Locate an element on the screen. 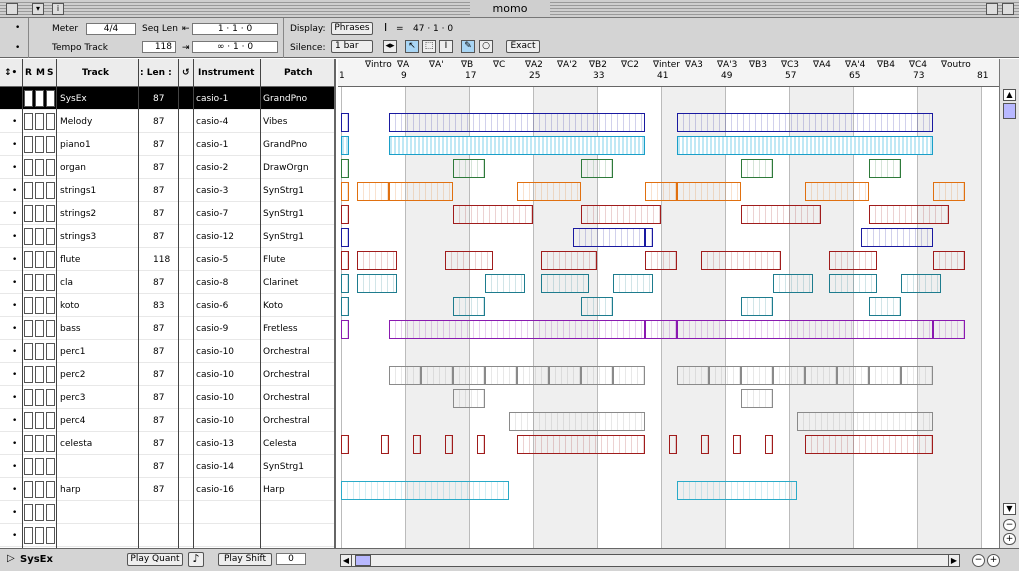 The width and height of the screenshot is (1019, 571). ibeam-tool-icon: I is located at coordinates (446, 46).